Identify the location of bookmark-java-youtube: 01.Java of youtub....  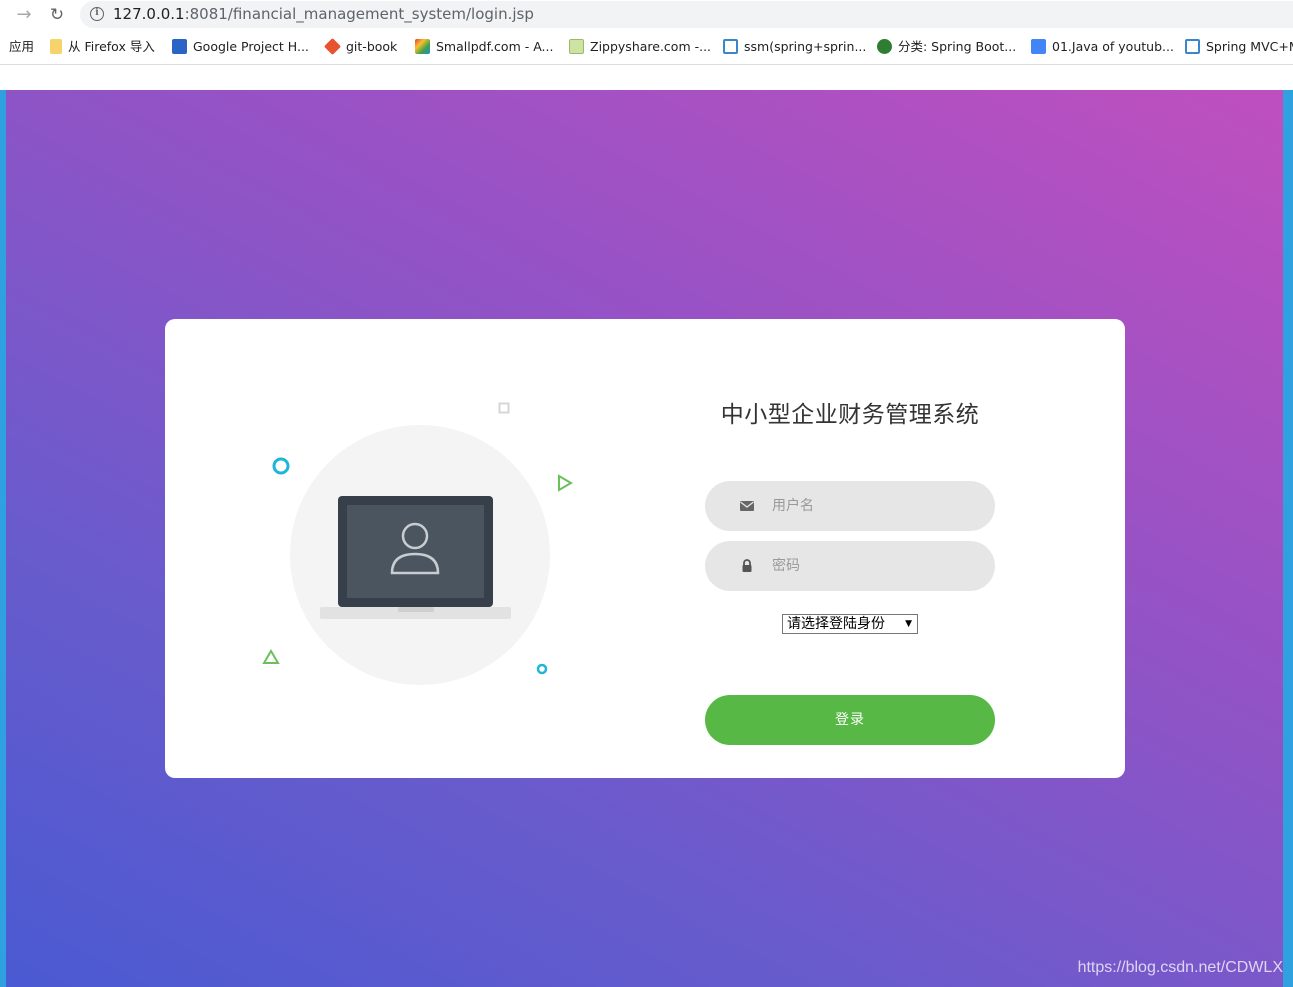
(1102, 48).